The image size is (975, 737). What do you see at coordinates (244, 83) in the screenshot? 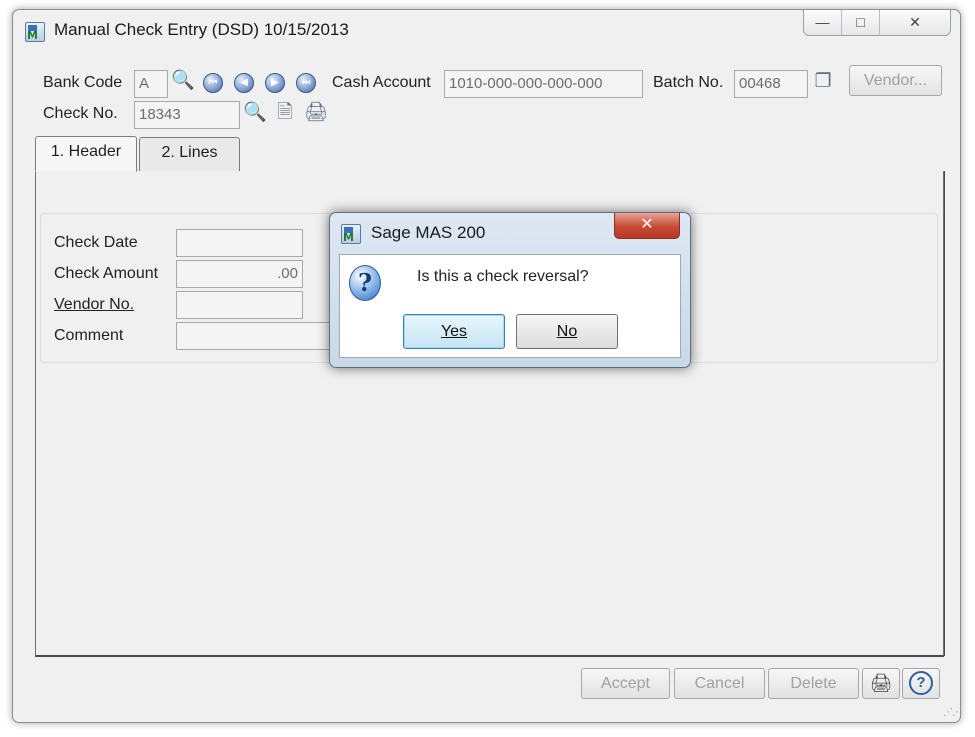
I see `previous-record-icon: ◀` at bounding box center [244, 83].